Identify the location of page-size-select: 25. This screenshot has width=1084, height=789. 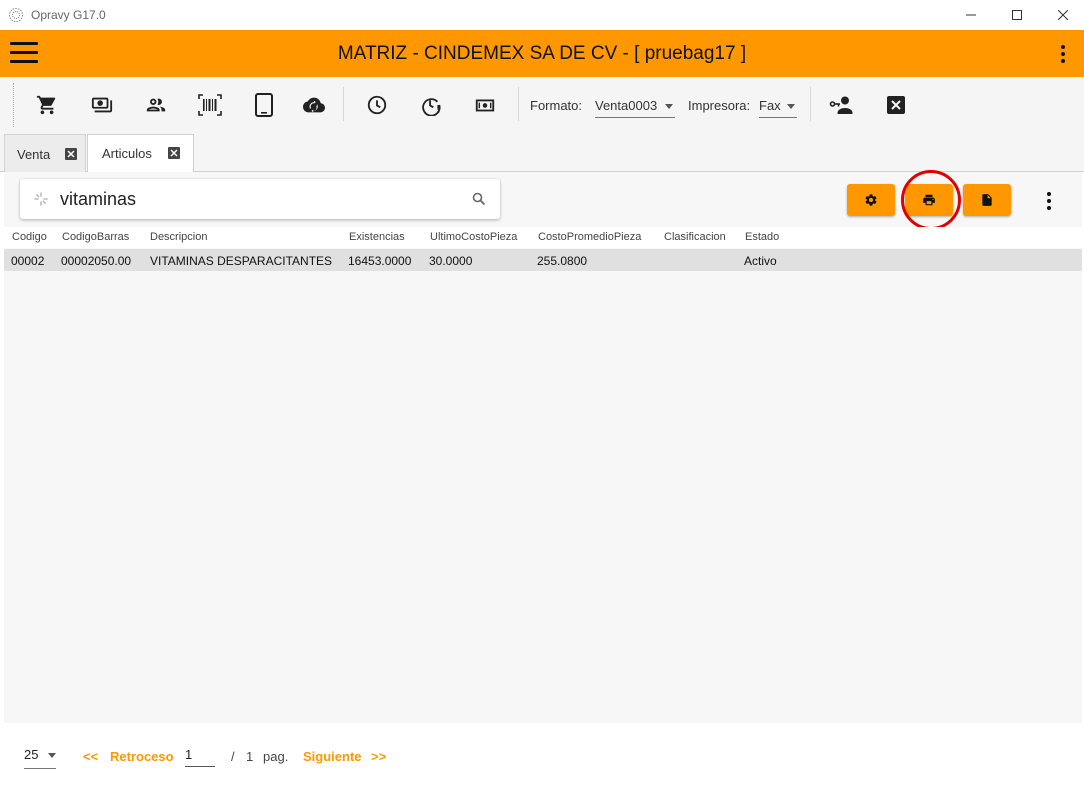
(40, 758).